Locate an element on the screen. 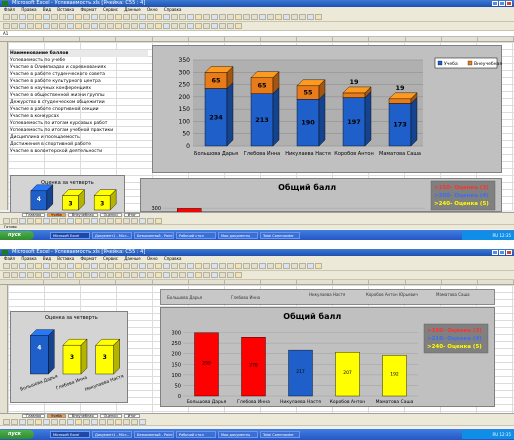 This screenshot has height=440, width=514. menu-tools: Сервис is located at coordinates (110, 258).